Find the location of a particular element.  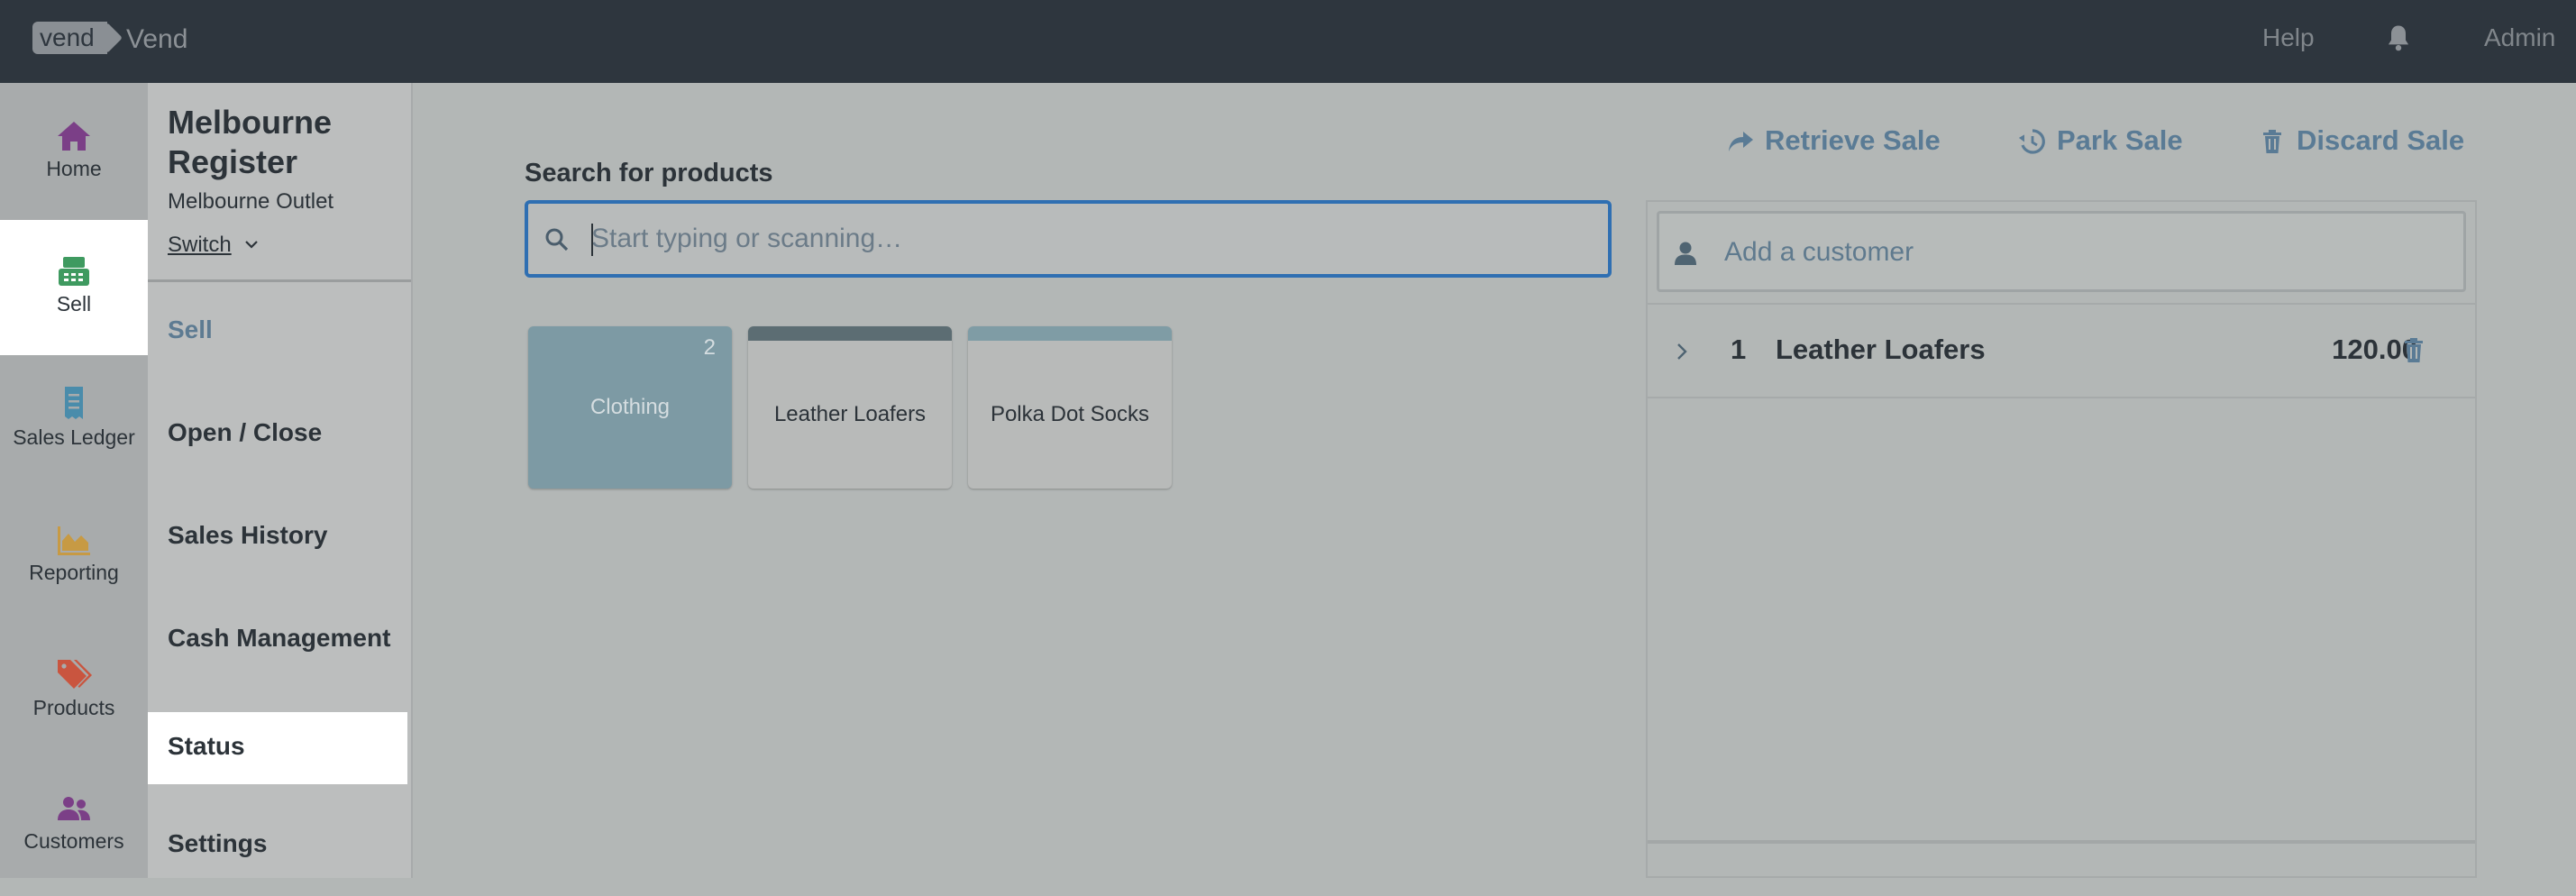

share-arrow-icon is located at coordinates (1741, 141).